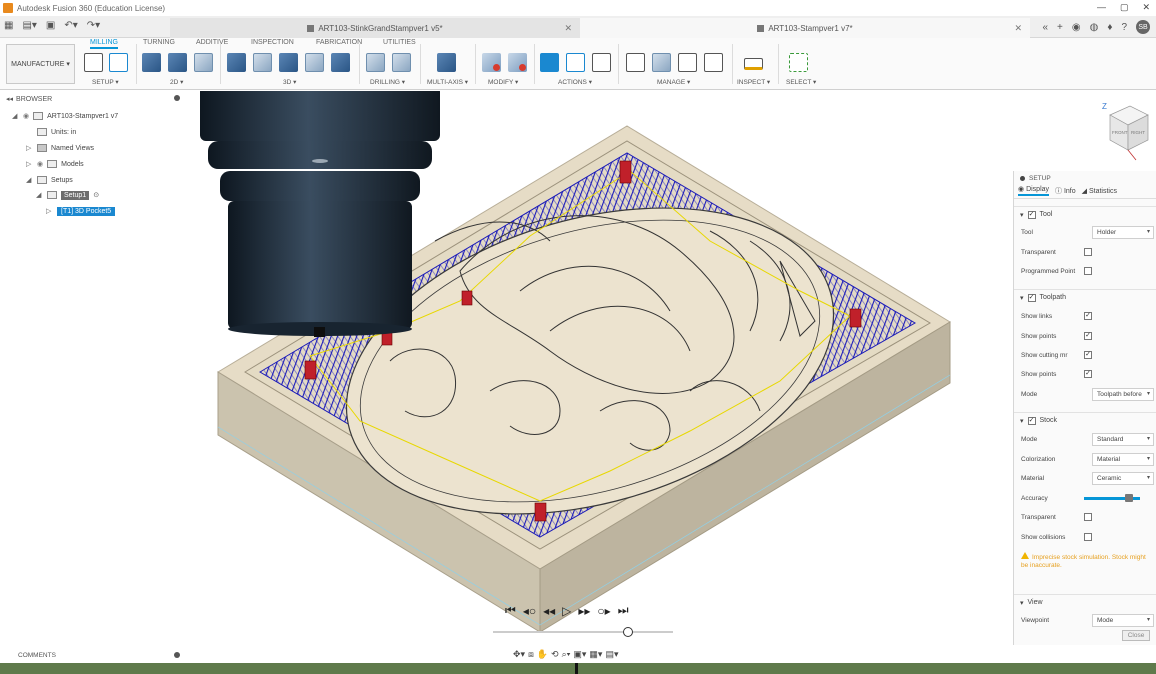 This screenshot has width=1156, height=674. Describe the element at coordinates (1085, 297) in the screenshot. I see `toolpath-section-header: ▾ ✓ Toolpath` at that location.